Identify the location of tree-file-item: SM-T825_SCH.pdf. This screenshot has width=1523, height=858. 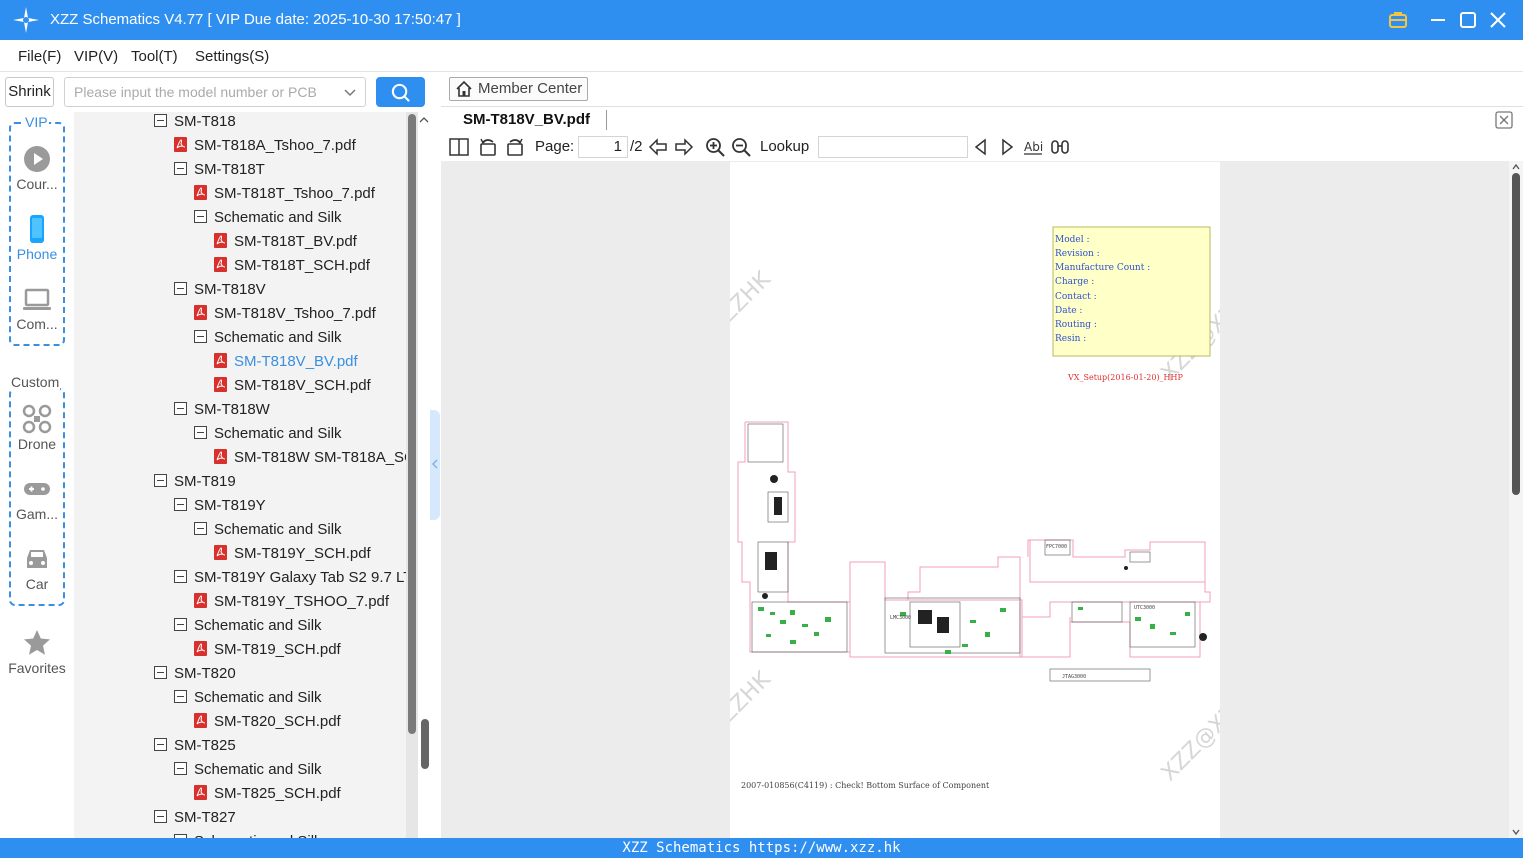
(267, 794).